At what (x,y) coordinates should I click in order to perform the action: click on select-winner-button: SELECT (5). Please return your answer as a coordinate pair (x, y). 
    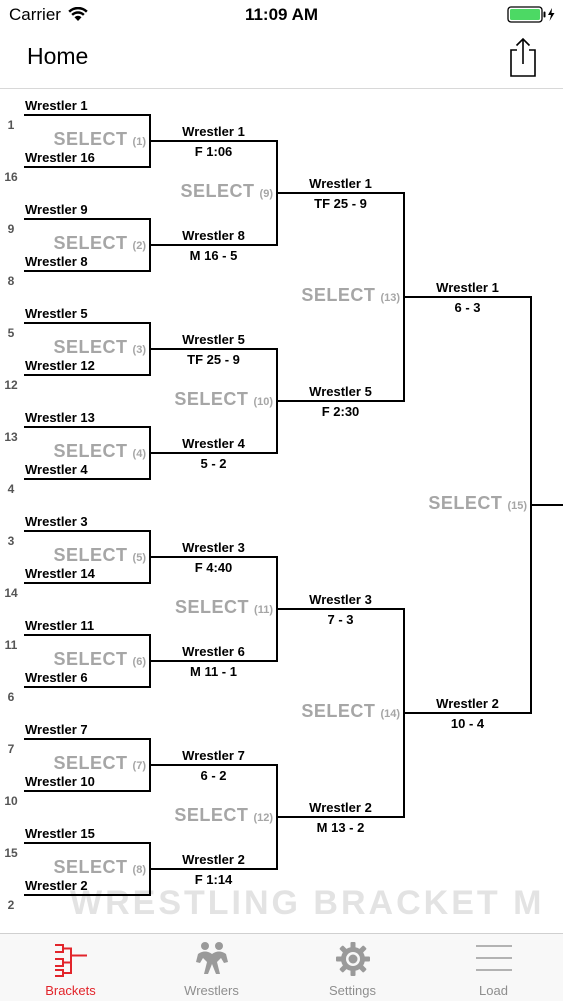
    Looking at the image, I should click on (100, 555).